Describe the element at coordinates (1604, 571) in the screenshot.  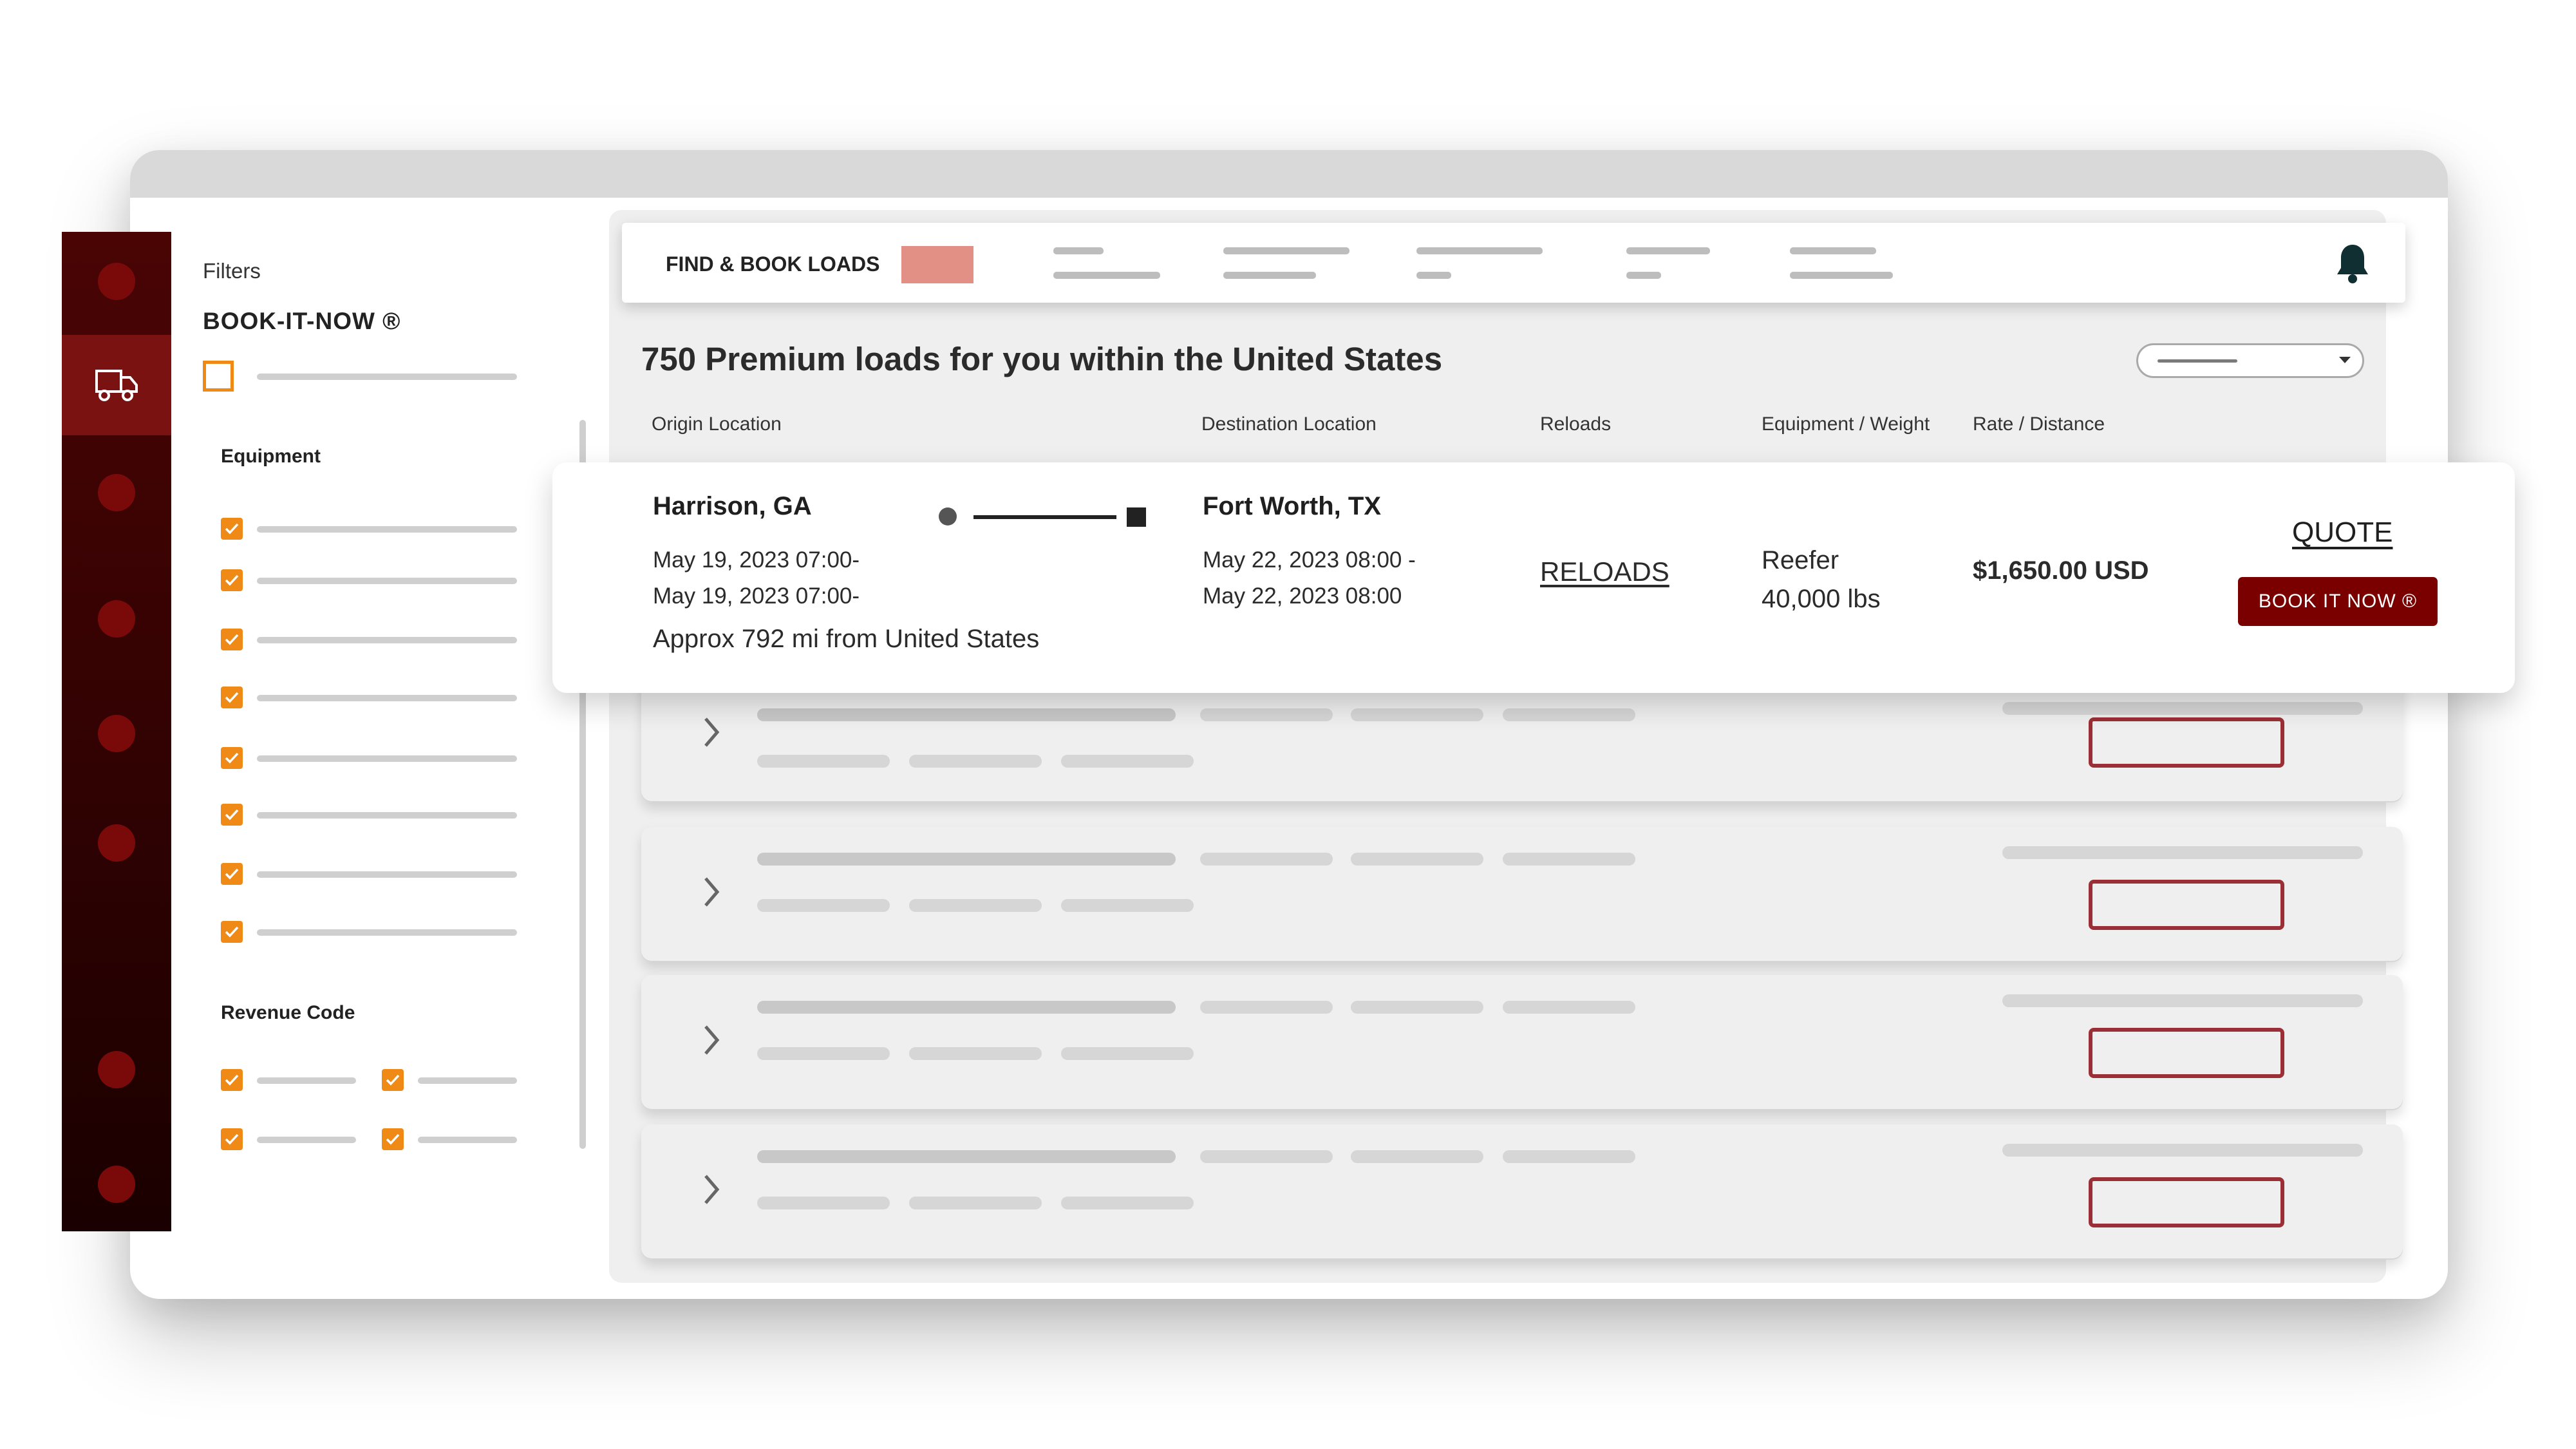
I see `reloads-link: RELOADS` at that location.